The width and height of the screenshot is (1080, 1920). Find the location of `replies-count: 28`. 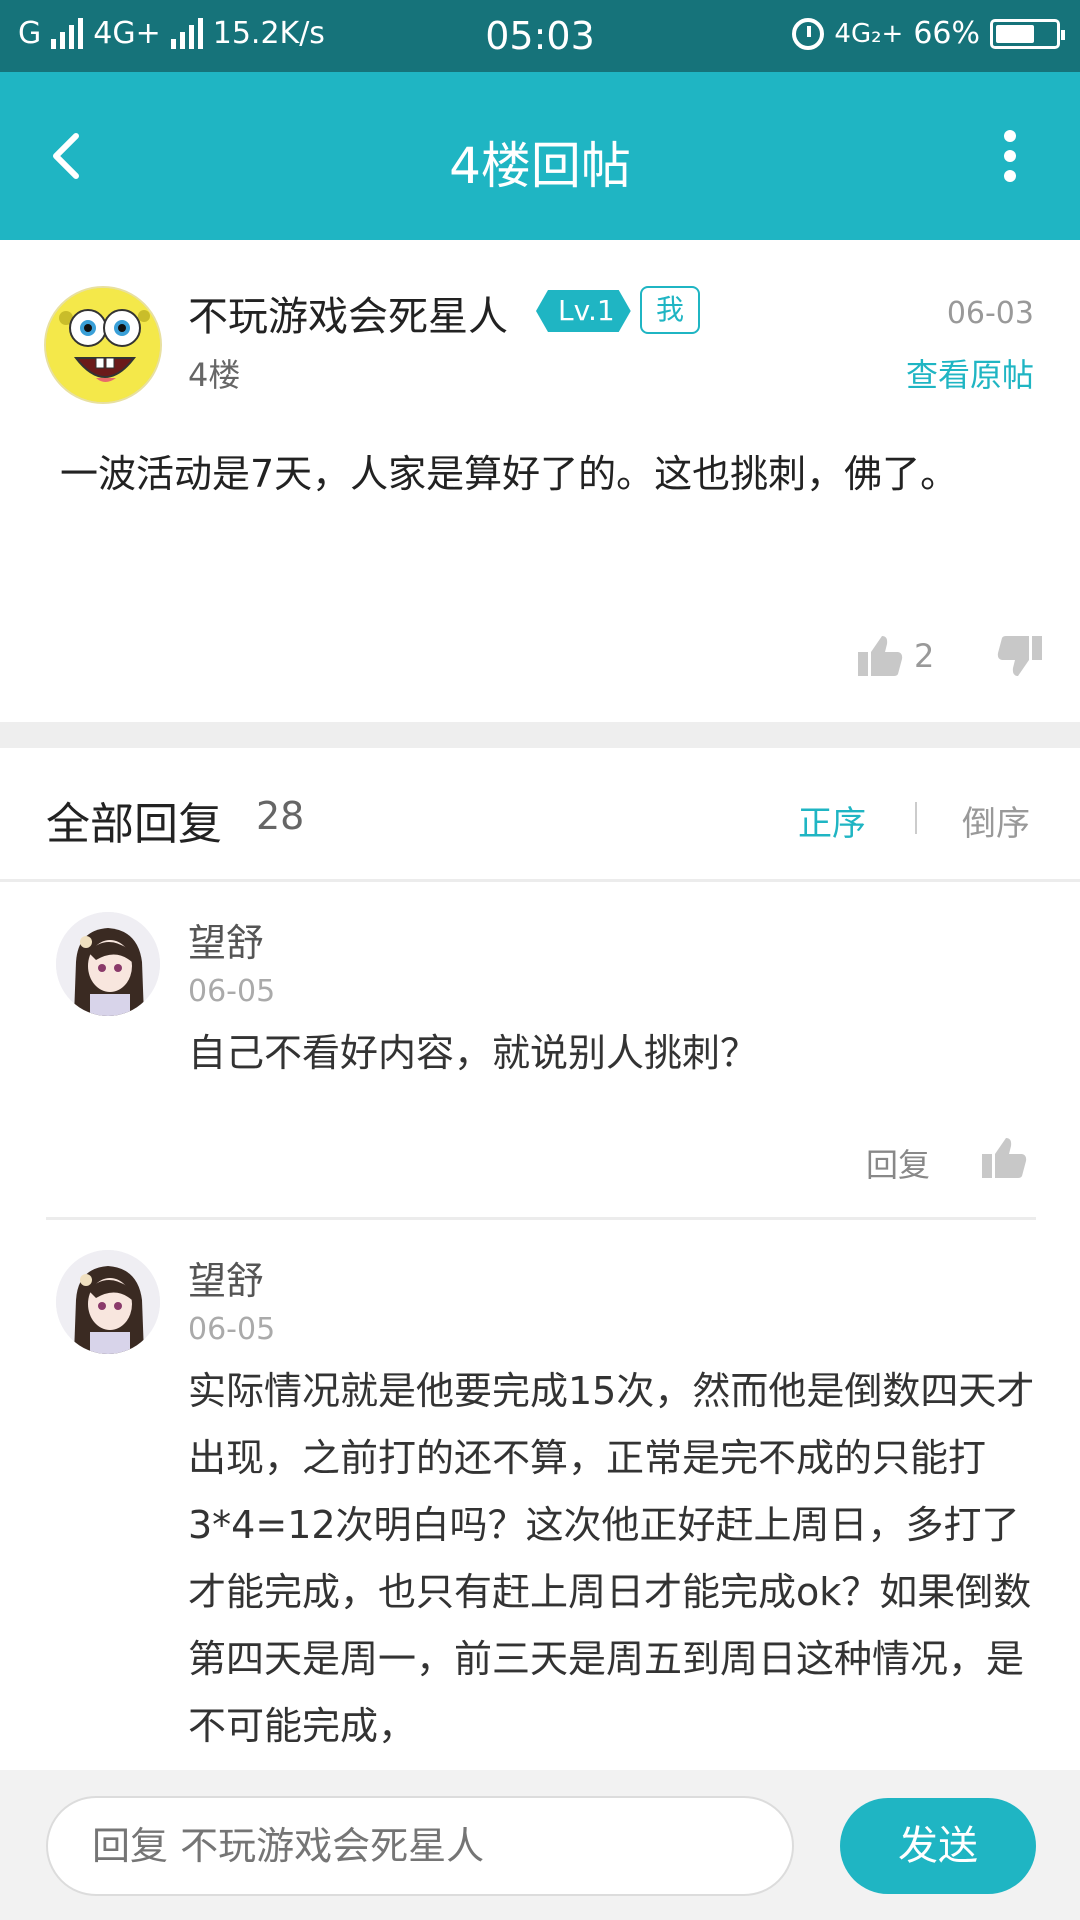

replies-count: 28 is located at coordinates (280, 816).